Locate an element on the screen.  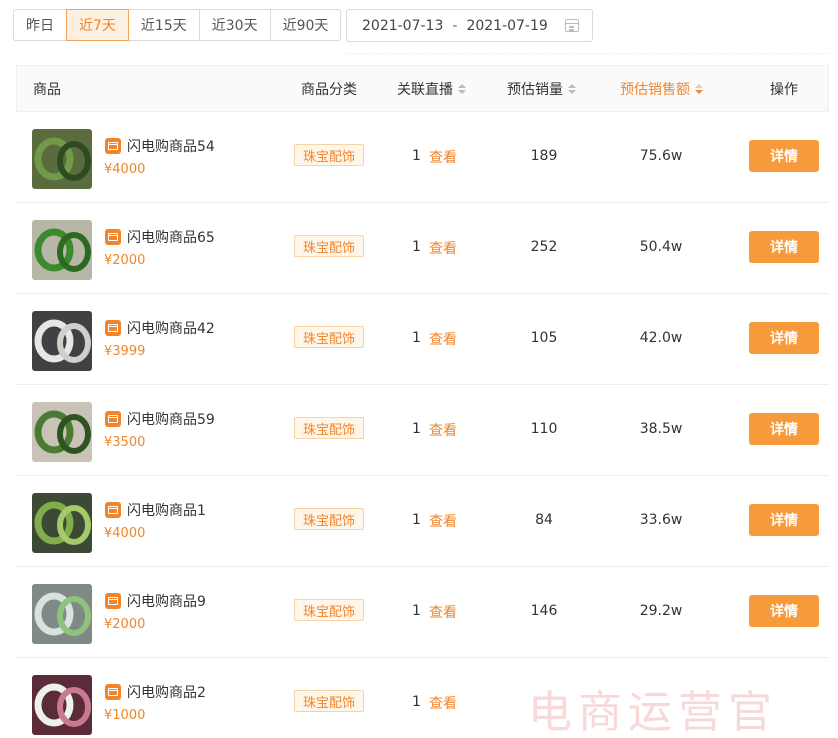
header-product: 商品 is located at coordinates (47, 89).